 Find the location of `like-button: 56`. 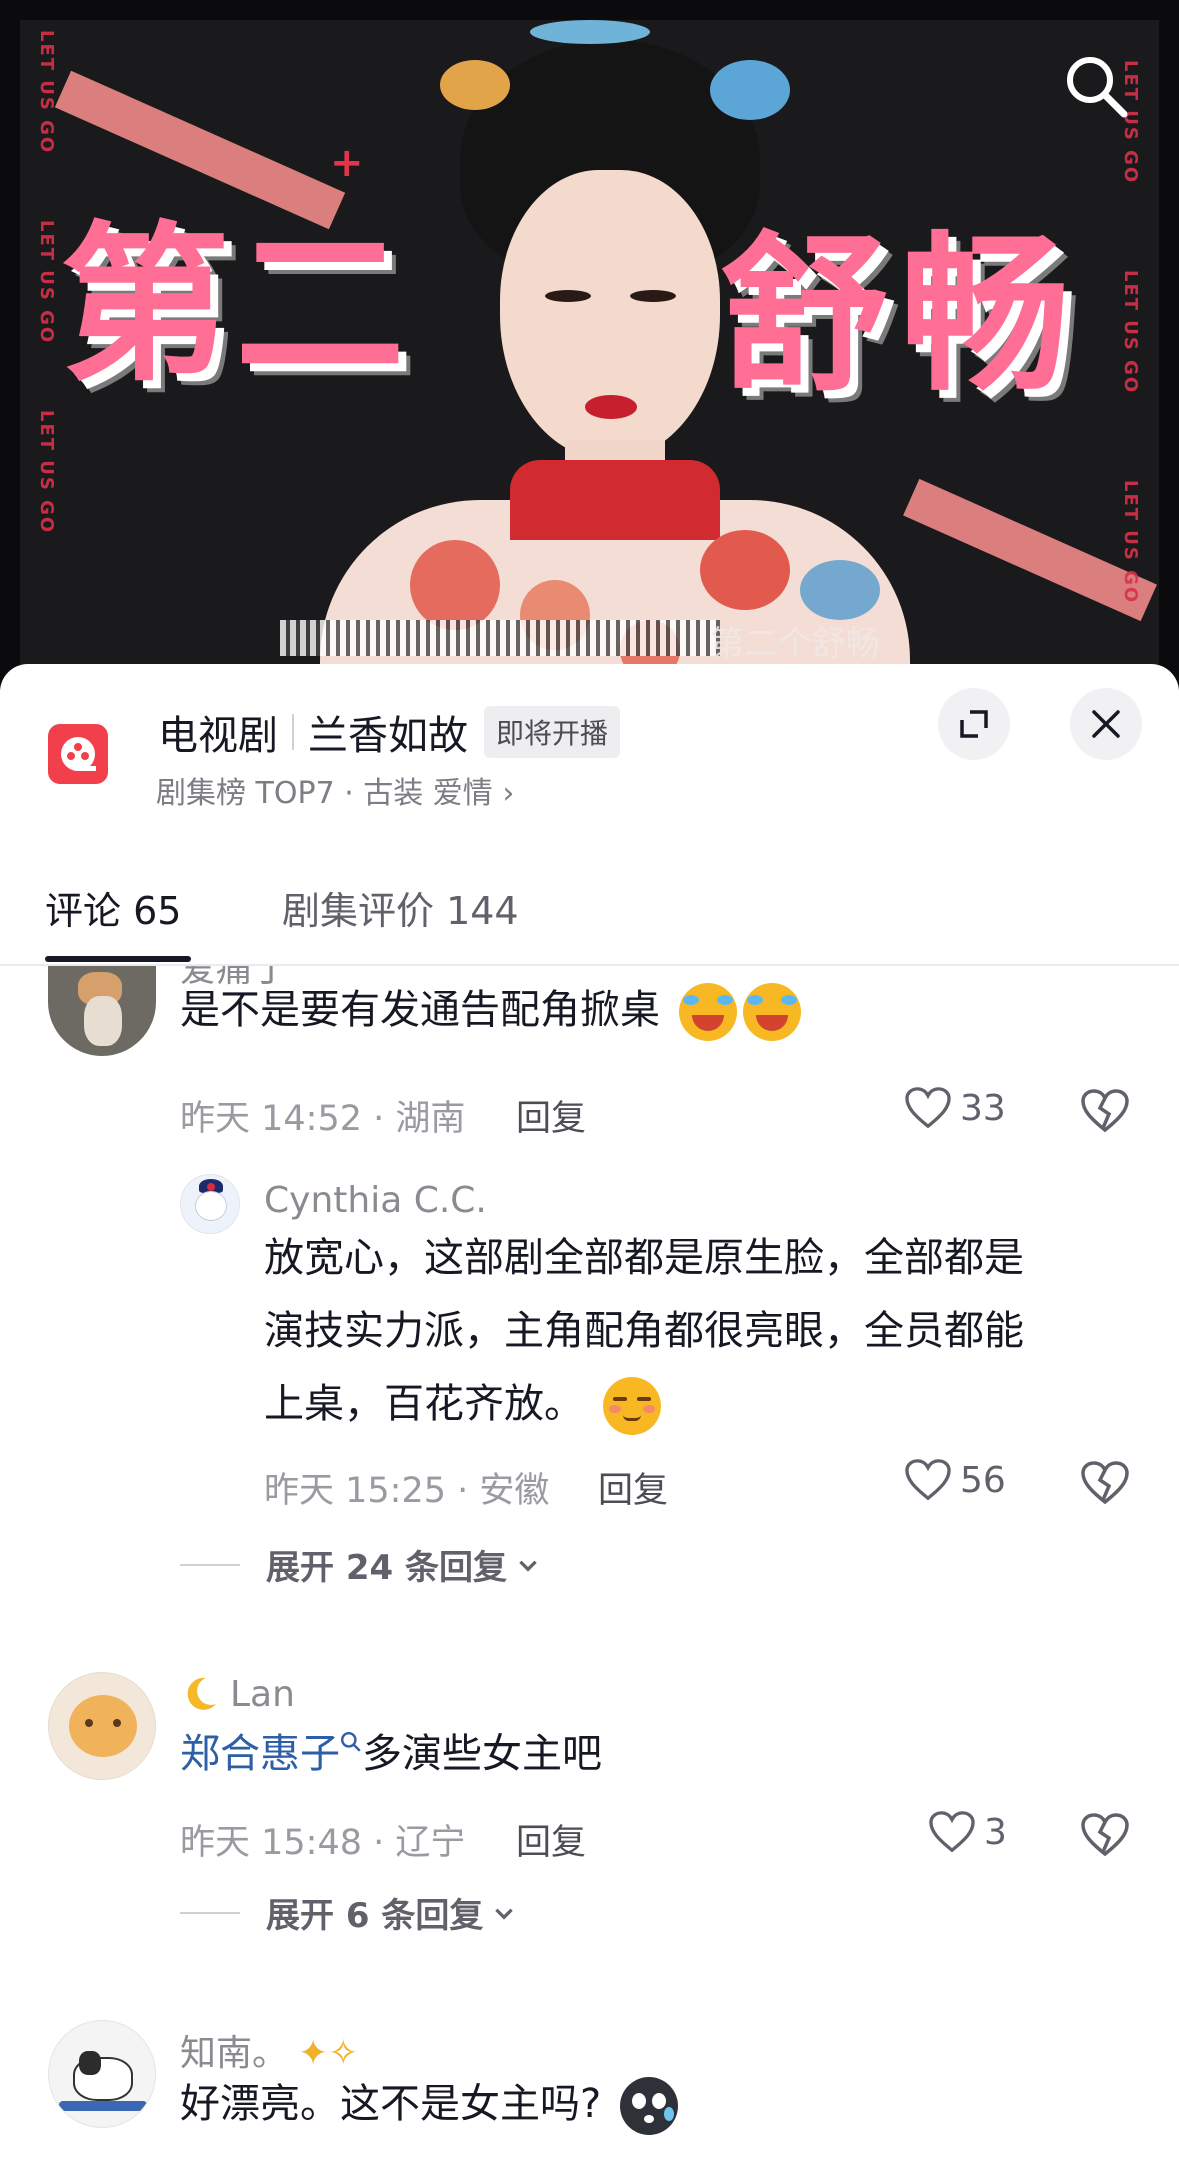

like-button: 56 is located at coordinates (955, 1480).